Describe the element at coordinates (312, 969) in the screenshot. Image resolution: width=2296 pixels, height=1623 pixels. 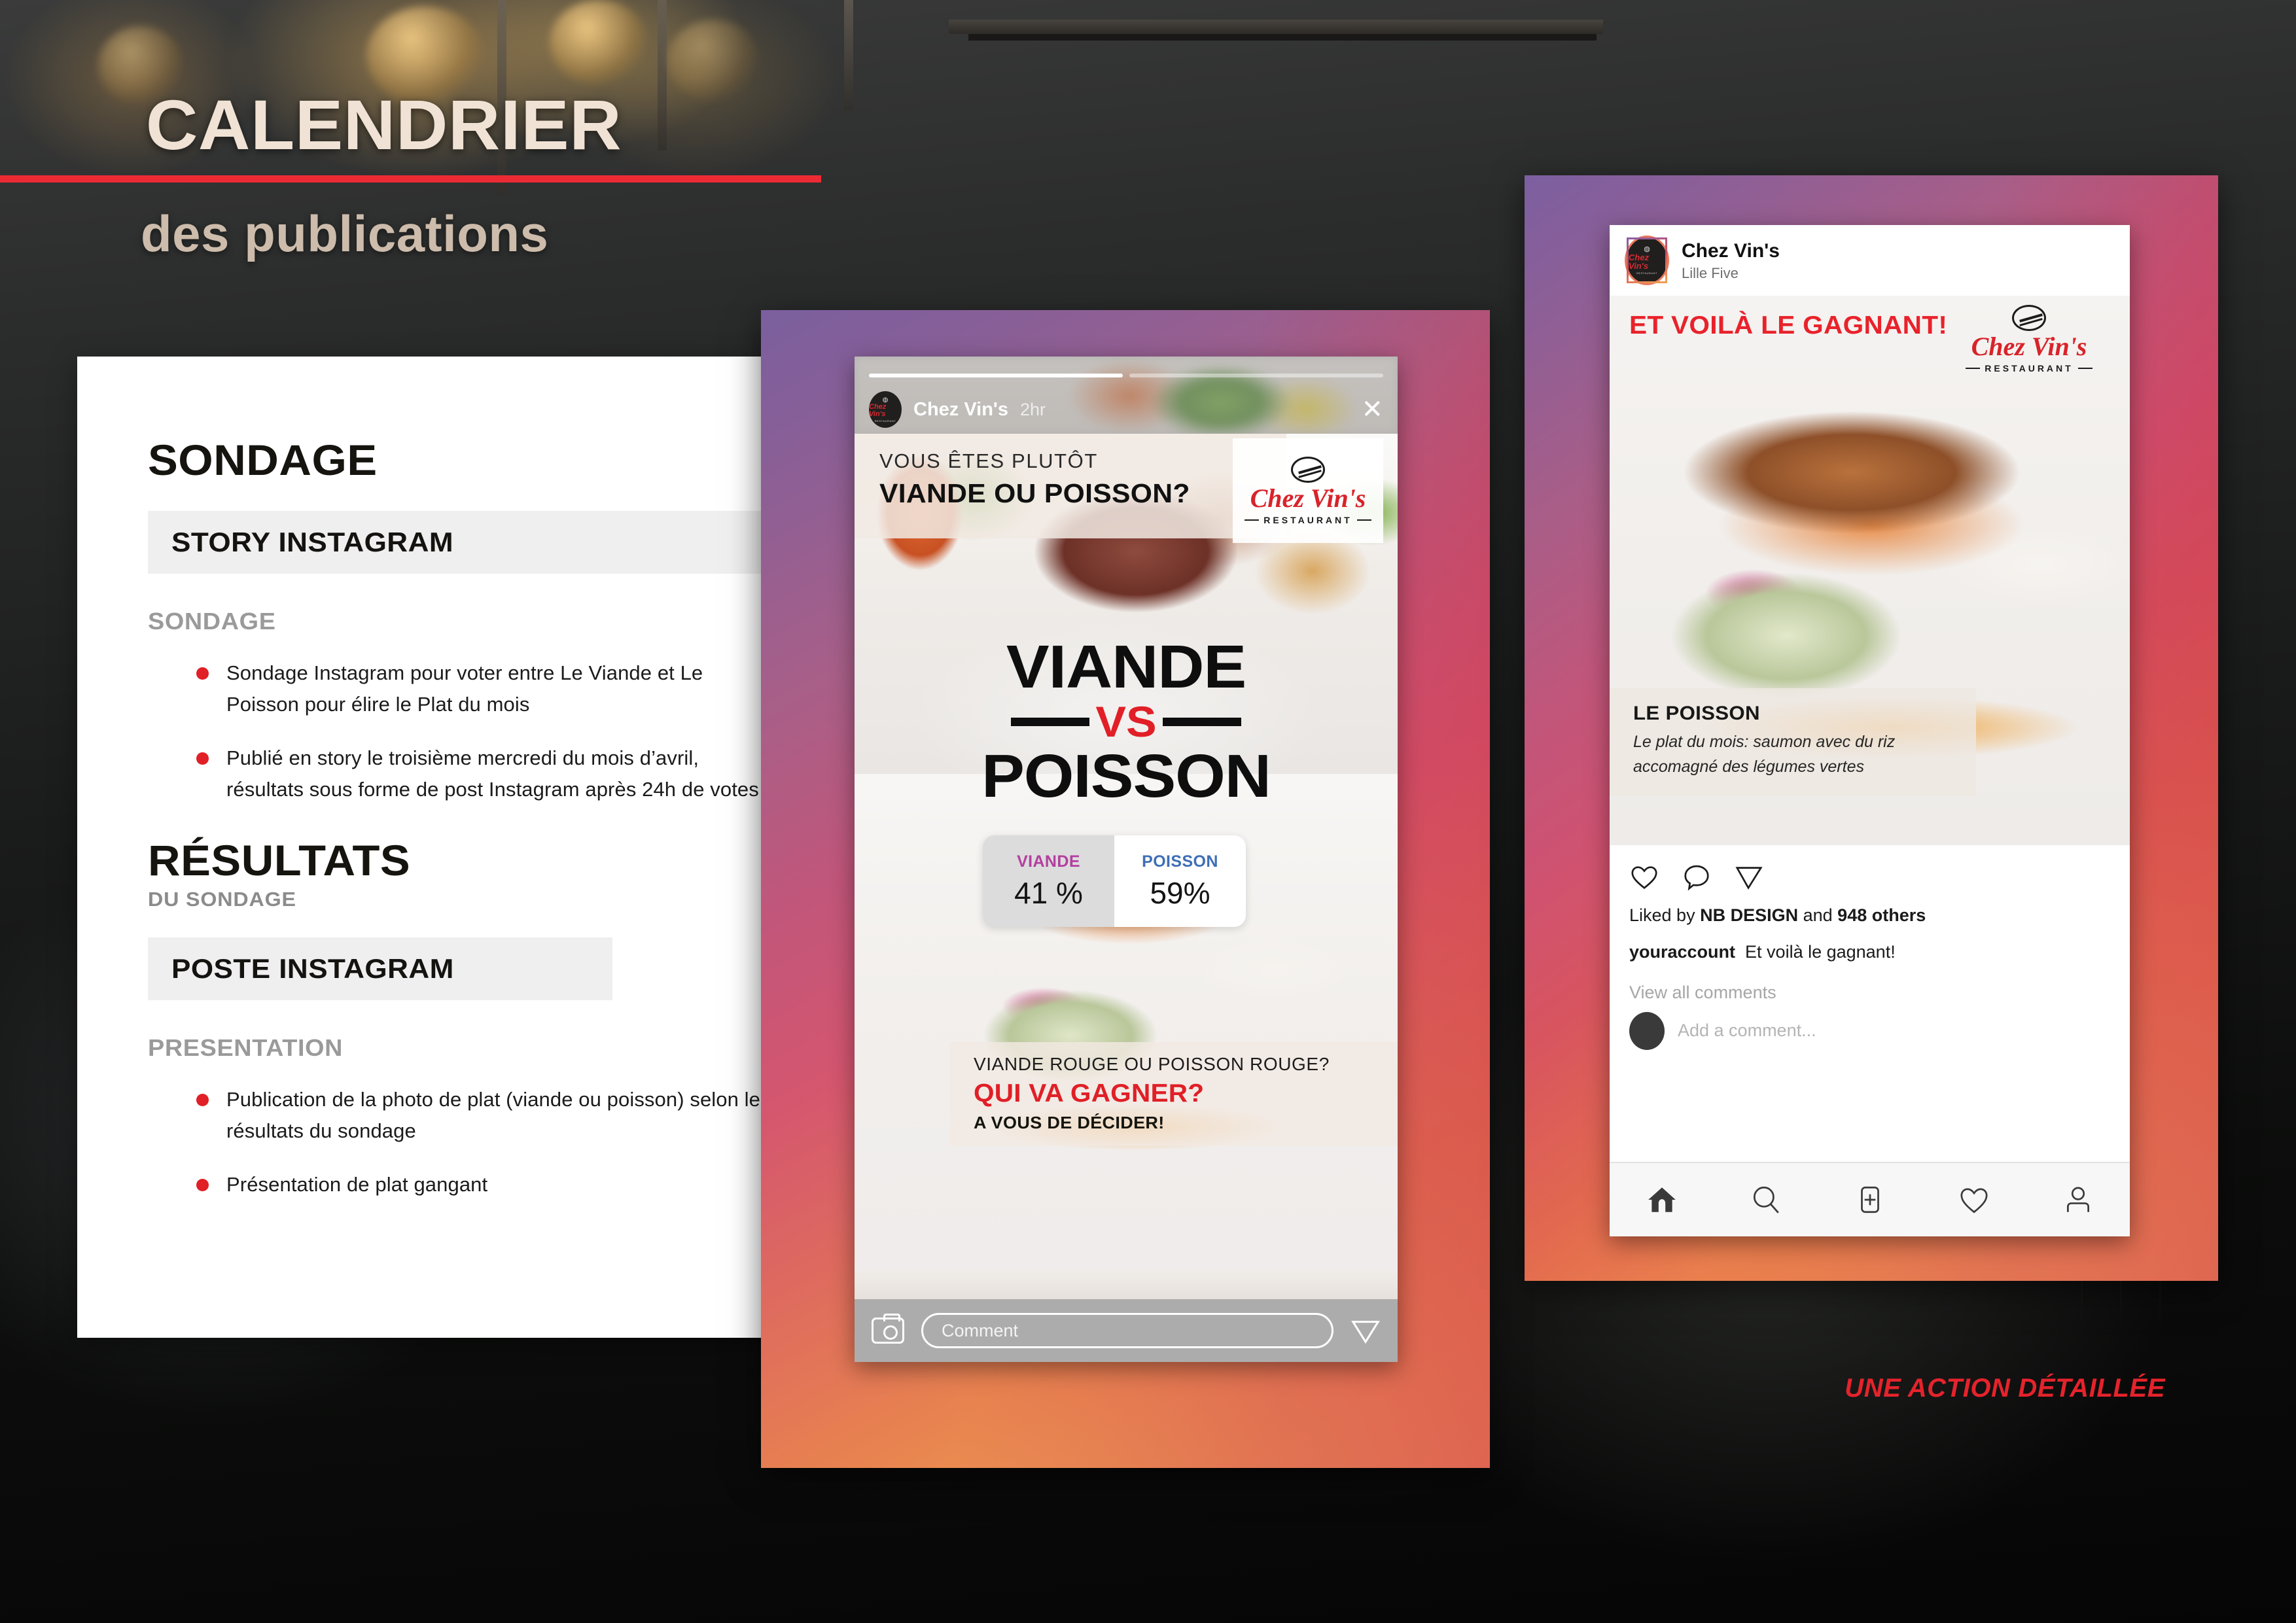
I see `subsection-bar-label: POSTE INSTAGRAM` at that location.